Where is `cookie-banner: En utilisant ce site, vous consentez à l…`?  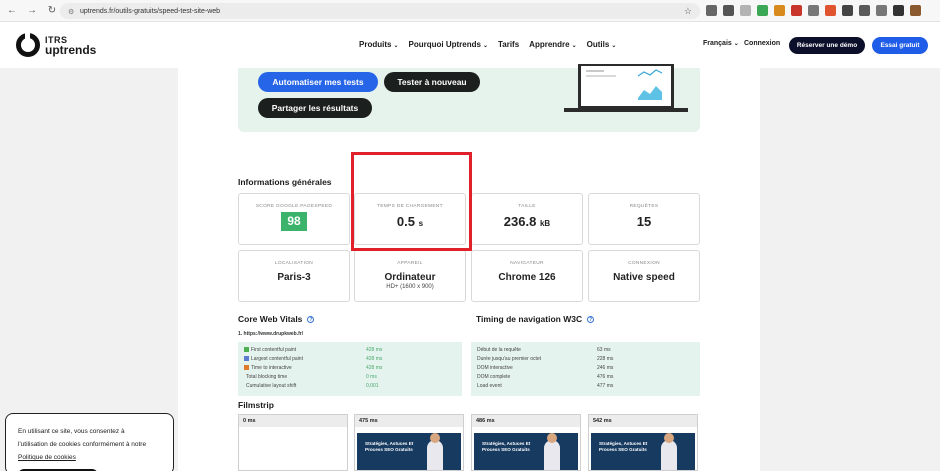 cookie-banner: En utilisant ce site, vous consentez à l… is located at coordinates (89, 442).